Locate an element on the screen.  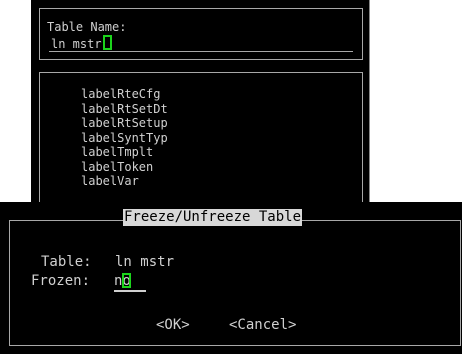
table-name-input: ln mstr is located at coordinates (81, 43).